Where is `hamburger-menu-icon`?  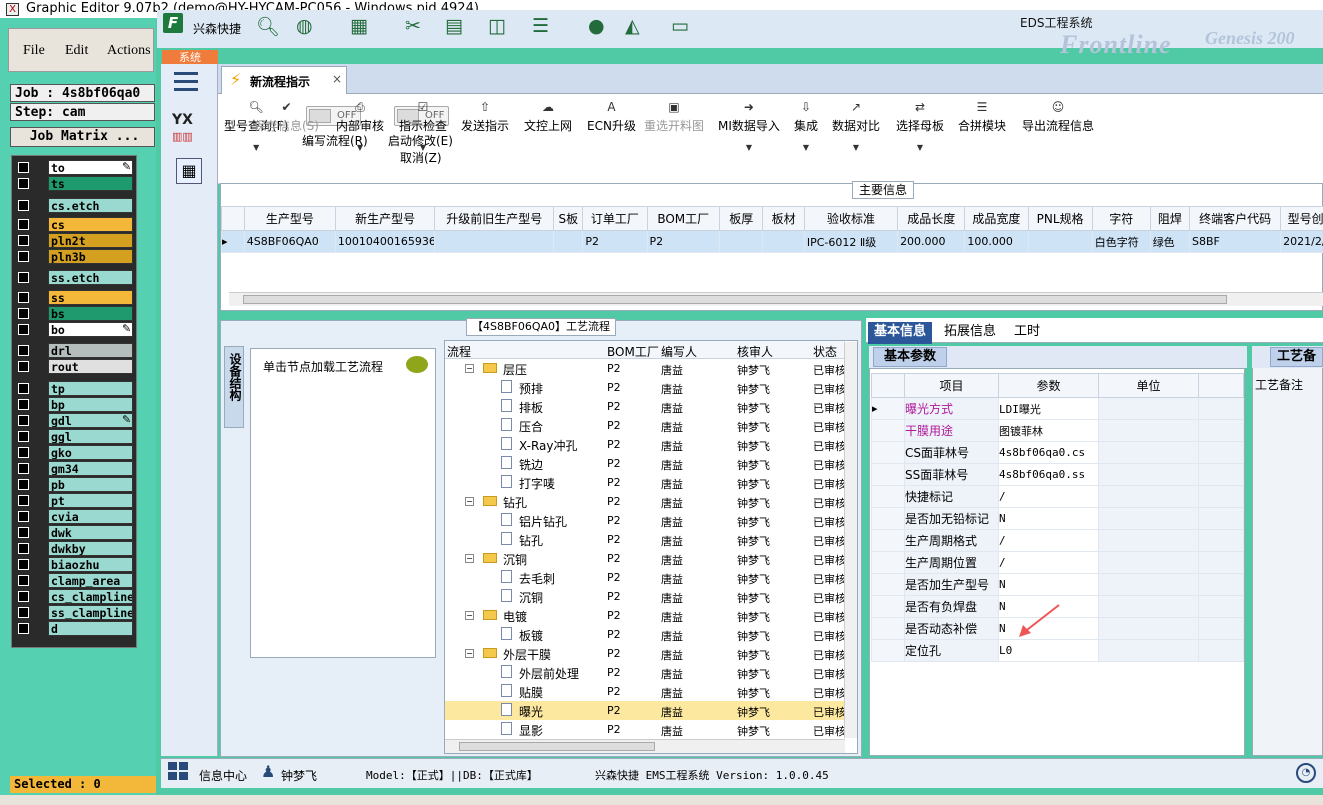 hamburger-menu-icon is located at coordinates (186, 82).